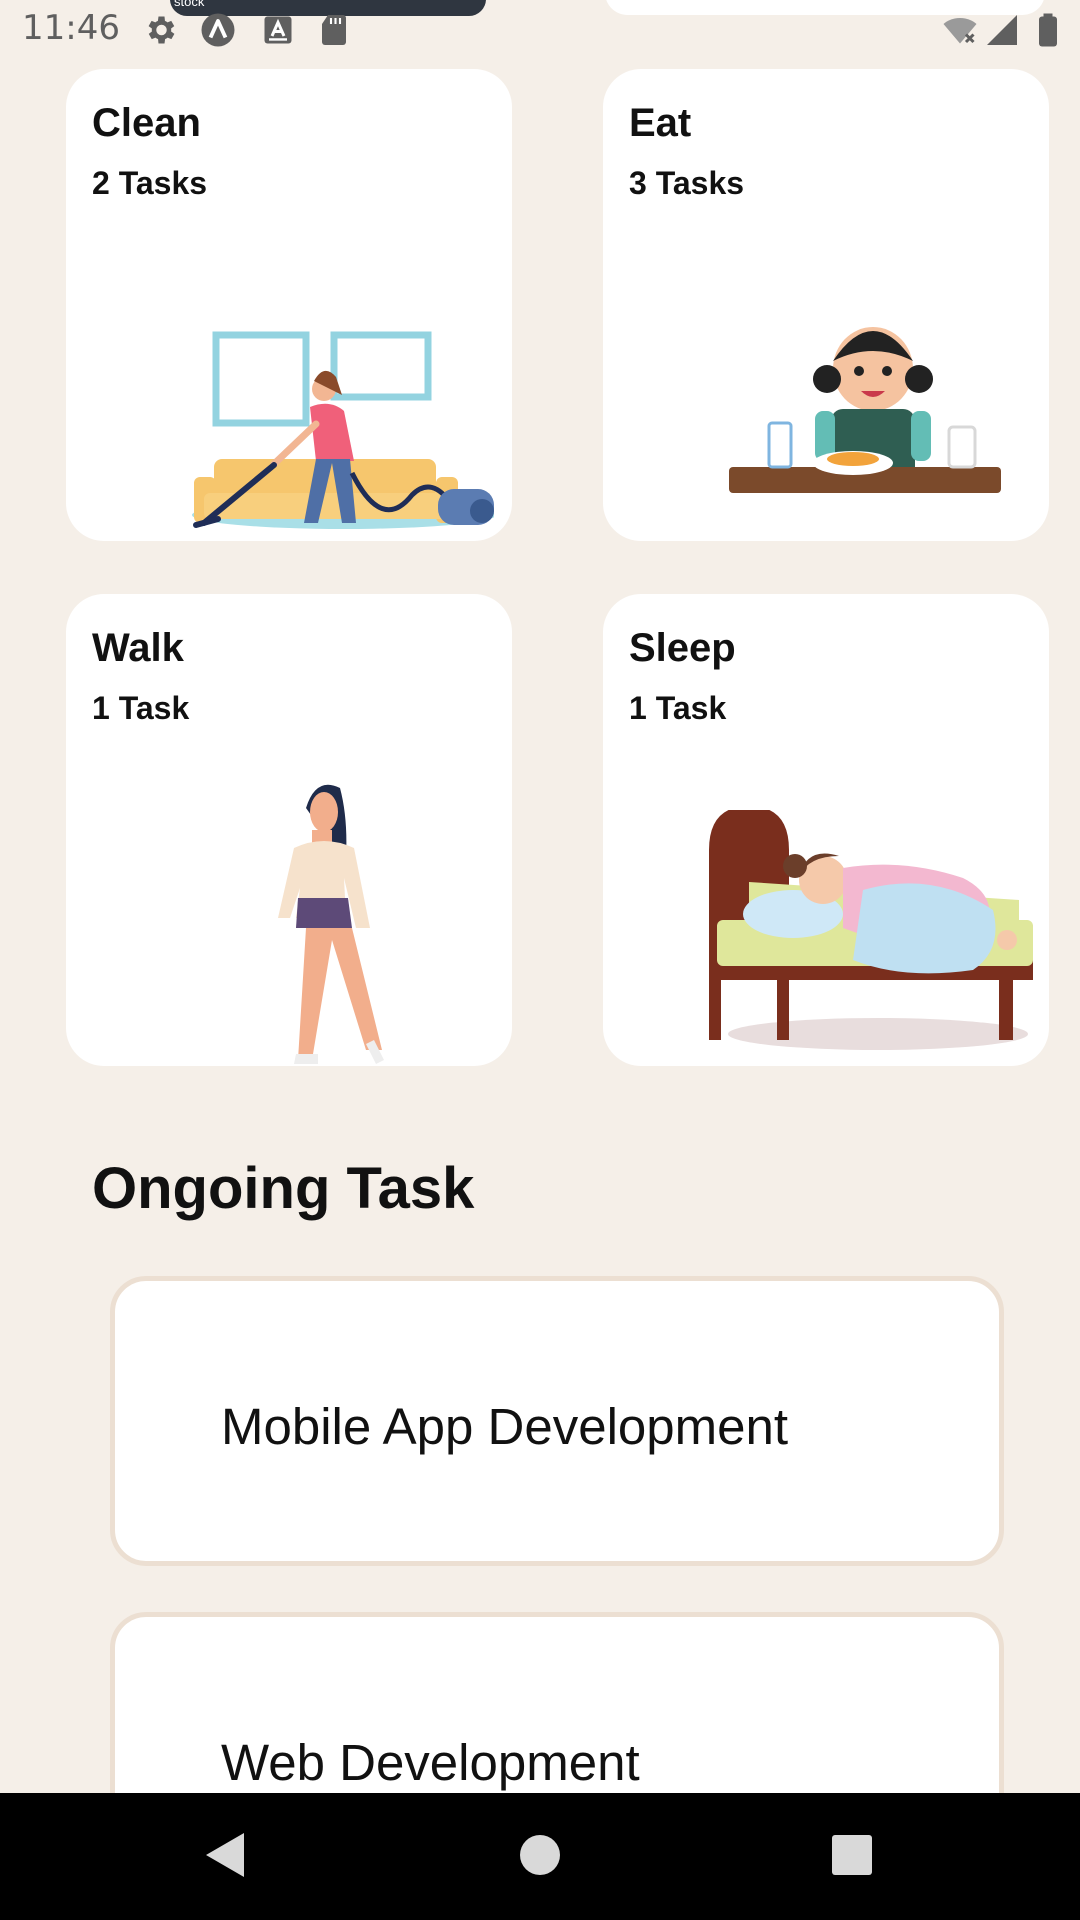 Image resolution: width=1080 pixels, height=1920 pixels. What do you see at coordinates (1048, 30) in the screenshot?
I see `battery-icon` at bounding box center [1048, 30].